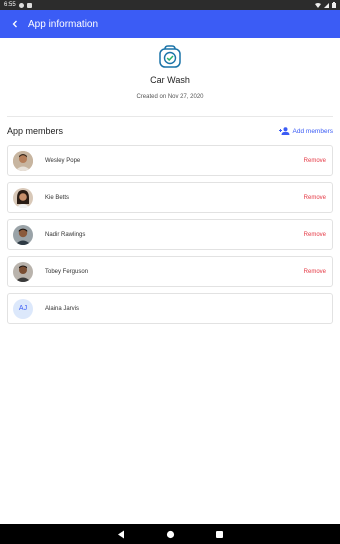 Image resolution: width=340 pixels, height=544 pixels. Describe the element at coordinates (63, 24) in the screenshot. I see `page-title: App information` at that location.